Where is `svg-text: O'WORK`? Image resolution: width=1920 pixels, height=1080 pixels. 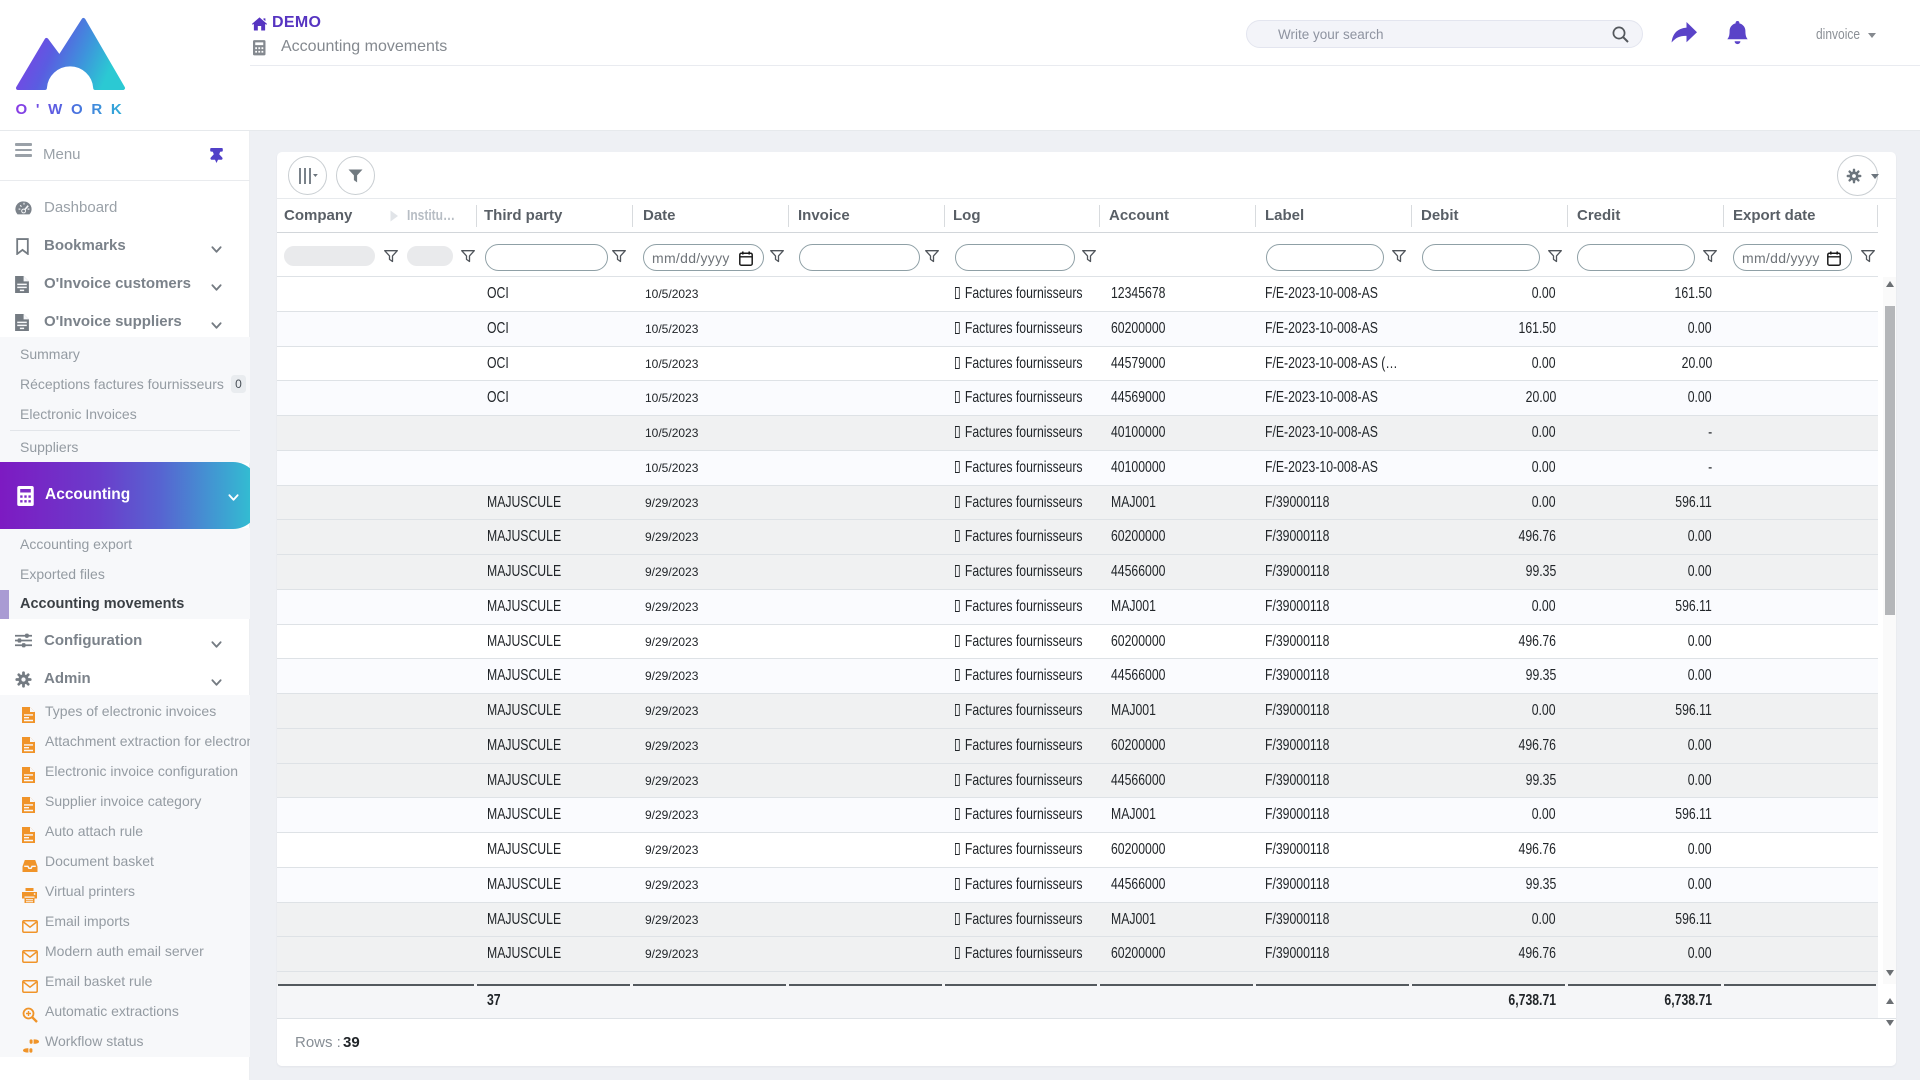
svg-text: O'WORK is located at coordinates (73, 109).